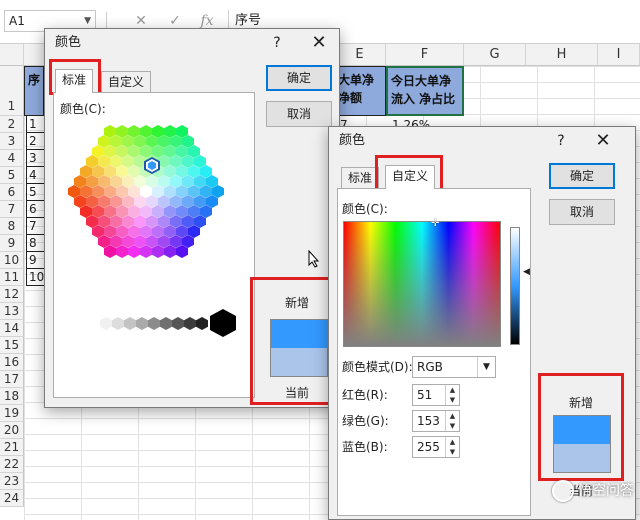 The height and width of the screenshot is (520, 640). Describe the element at coordinates (12, 277) in the screenshot. I see `row-header: 11` at that location.